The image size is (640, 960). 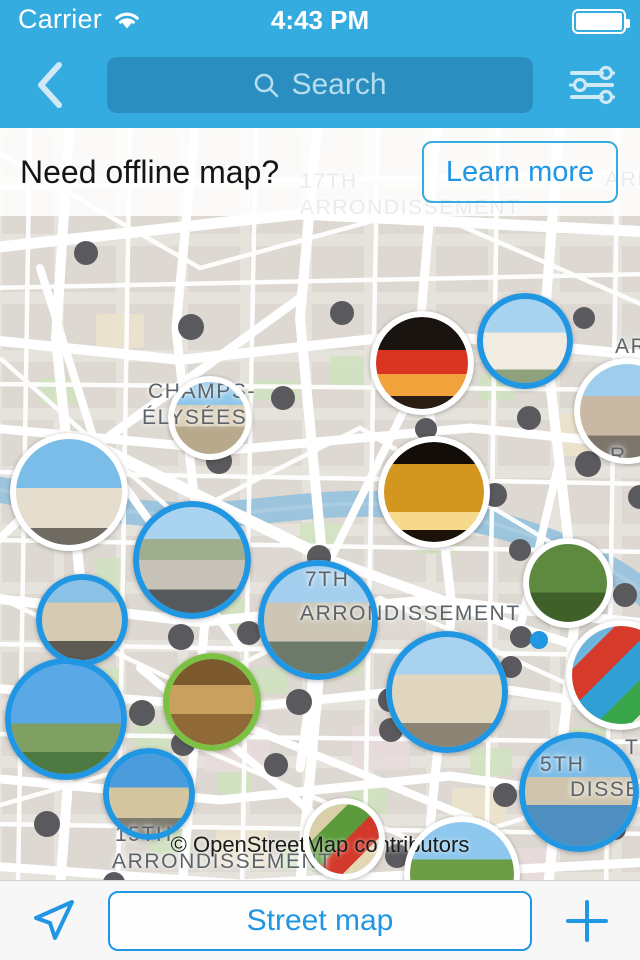 I want to click on map-photo-pin-notre-dame, so click(x=579, y=792).